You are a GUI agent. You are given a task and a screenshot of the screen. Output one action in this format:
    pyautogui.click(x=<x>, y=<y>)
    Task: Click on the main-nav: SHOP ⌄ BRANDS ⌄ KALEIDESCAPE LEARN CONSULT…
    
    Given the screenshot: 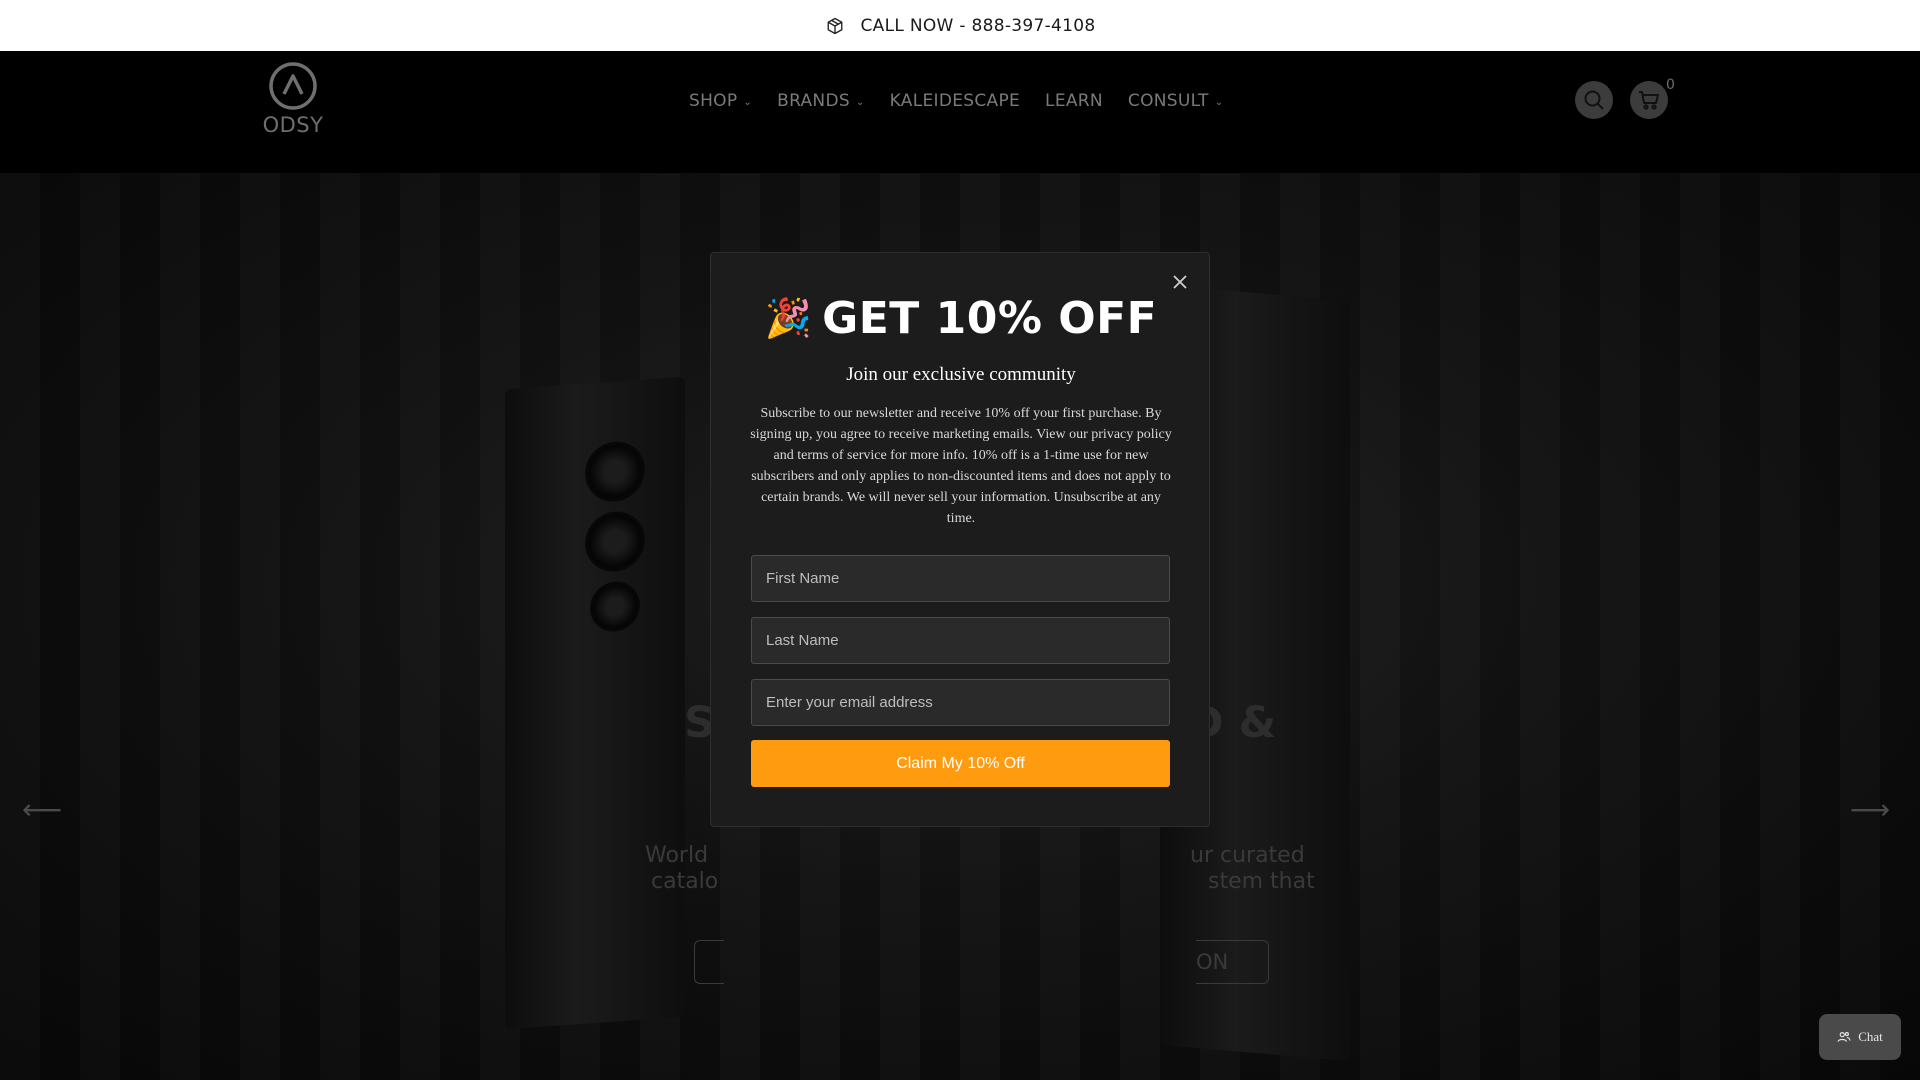 What is the action you would take?
    pyautogui.click(x=968, y=101)
    